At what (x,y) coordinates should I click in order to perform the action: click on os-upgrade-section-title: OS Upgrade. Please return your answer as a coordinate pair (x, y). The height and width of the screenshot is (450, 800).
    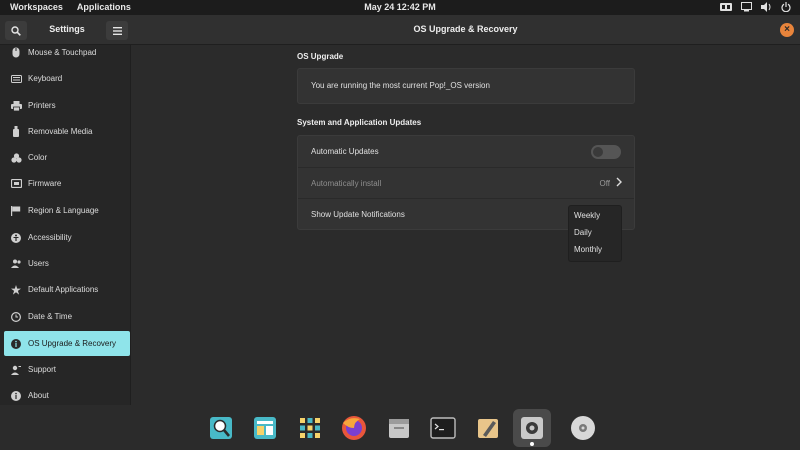
    Looking at the image, I should click on (320, 56).